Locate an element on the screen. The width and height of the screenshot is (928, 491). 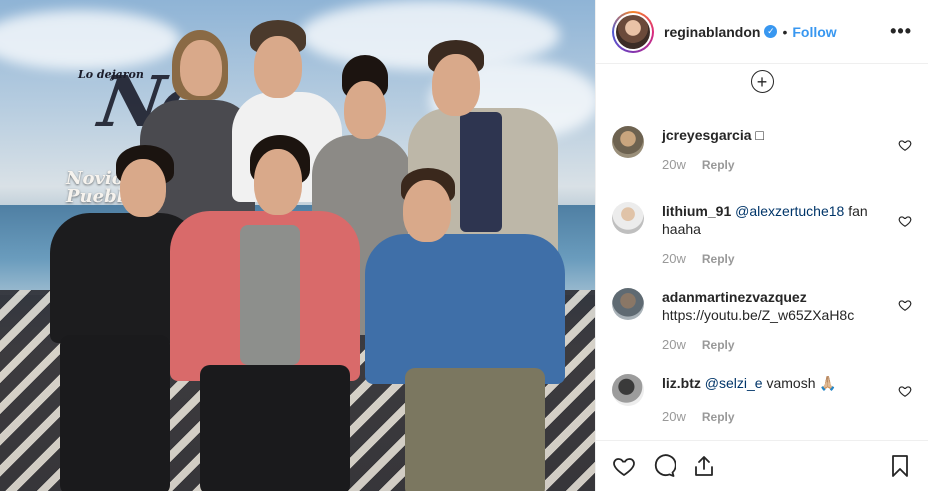
comment-username: liz.btz is located at coordinates (681, 383).